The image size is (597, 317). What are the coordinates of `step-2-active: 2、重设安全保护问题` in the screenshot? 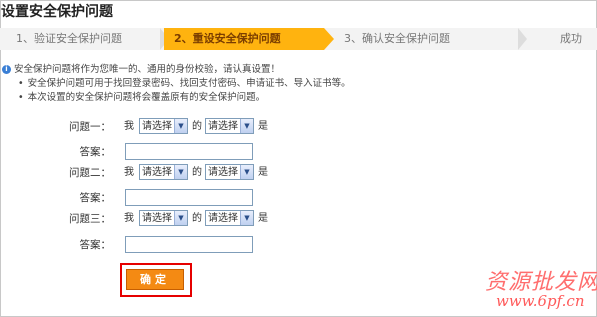 It's located at (244, 39).